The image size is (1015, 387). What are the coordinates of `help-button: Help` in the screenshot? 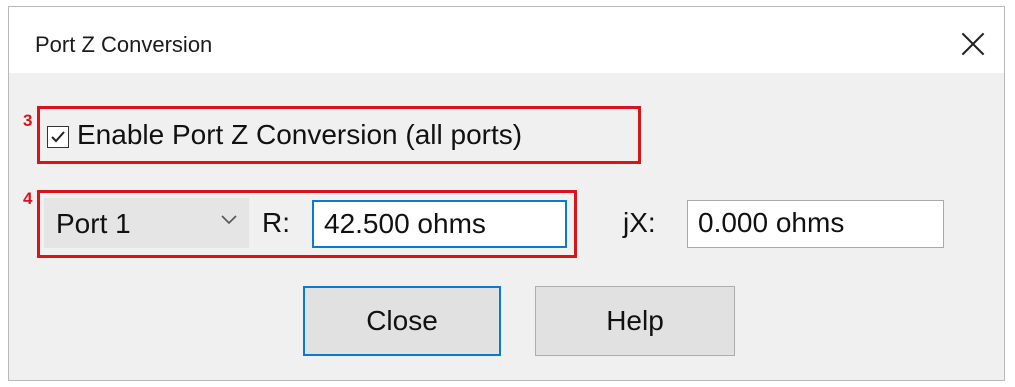 It's located at (635, 321).